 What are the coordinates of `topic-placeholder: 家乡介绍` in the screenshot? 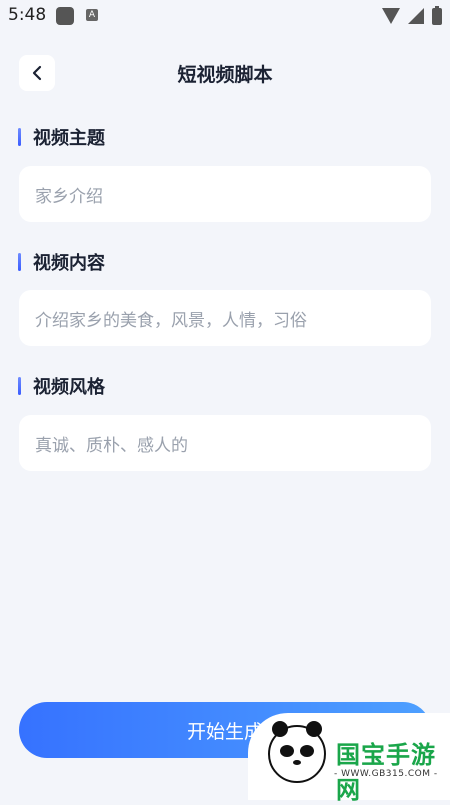 It's located at (69, 196).